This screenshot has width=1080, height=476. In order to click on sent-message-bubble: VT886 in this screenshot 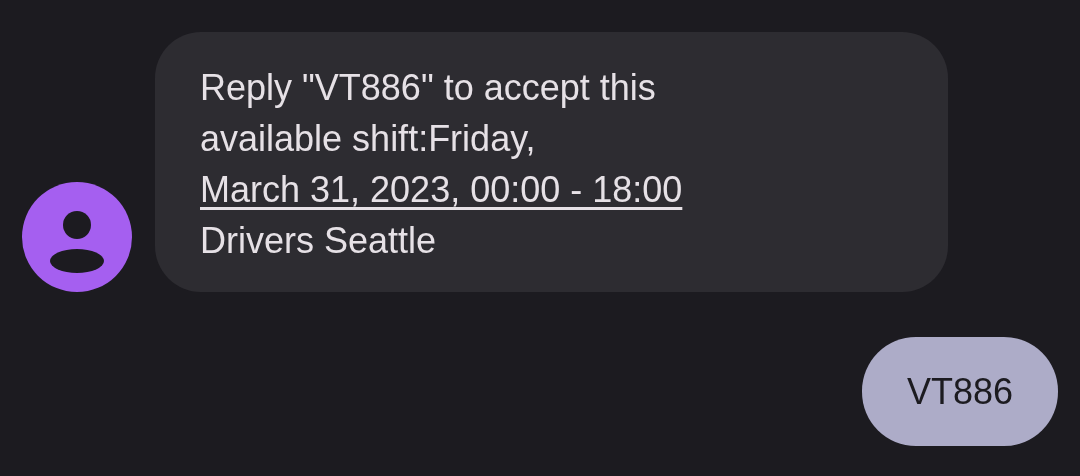, I will do `click(959, 391)`.